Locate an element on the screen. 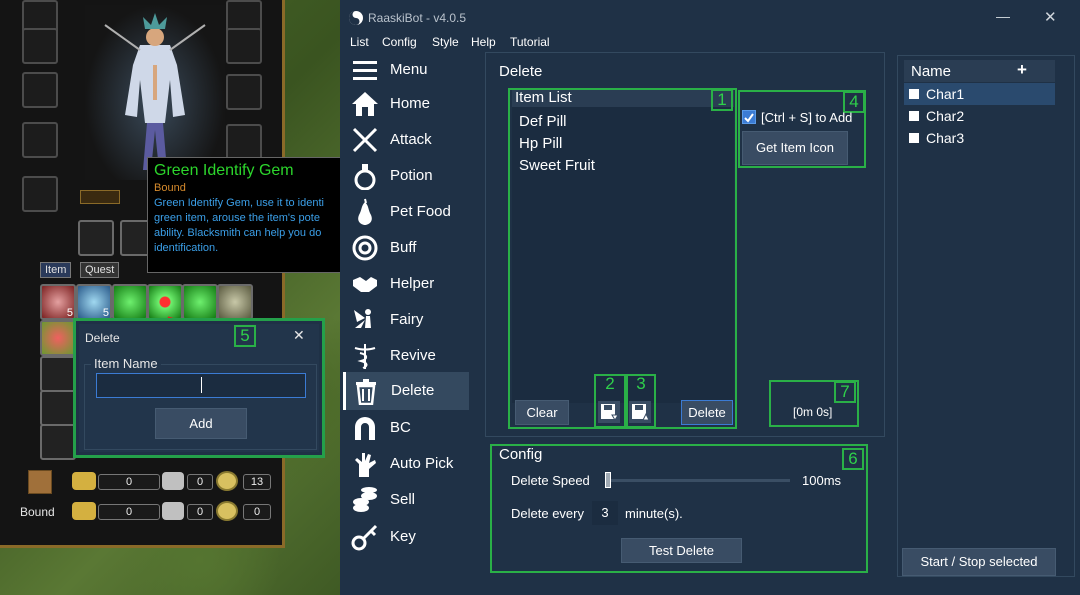 The width and height of the screenshot is (1080, 595). list-item: Hp Pill is located at coordinates (540, 143).